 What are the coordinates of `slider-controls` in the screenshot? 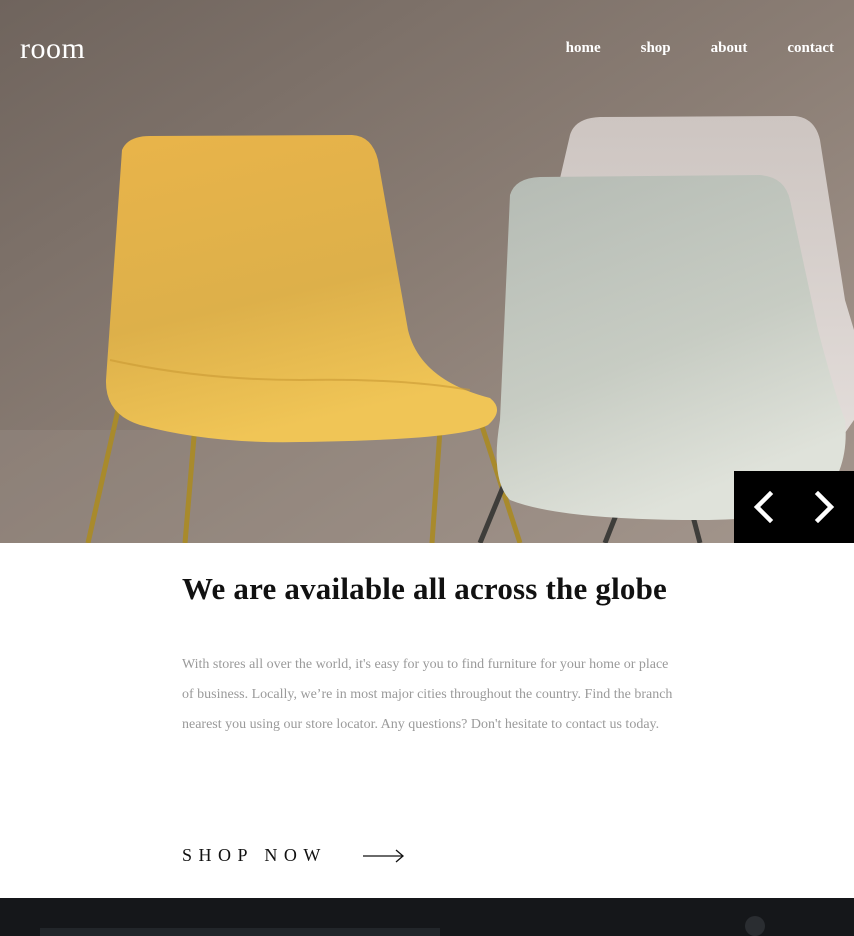 It's located at (794, 507).